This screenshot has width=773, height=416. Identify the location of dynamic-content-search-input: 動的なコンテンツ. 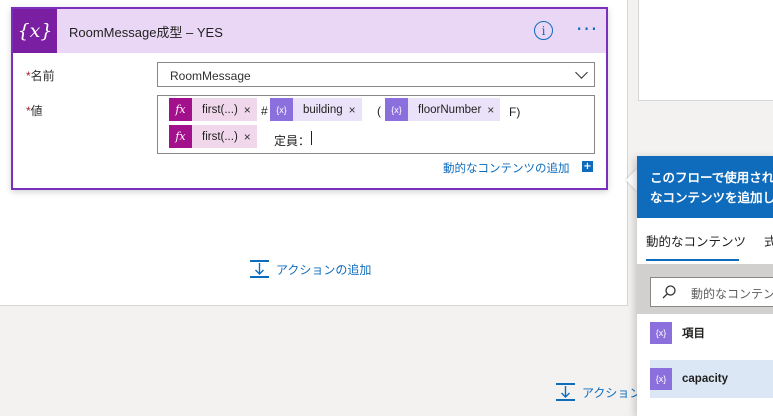
(711, 292).